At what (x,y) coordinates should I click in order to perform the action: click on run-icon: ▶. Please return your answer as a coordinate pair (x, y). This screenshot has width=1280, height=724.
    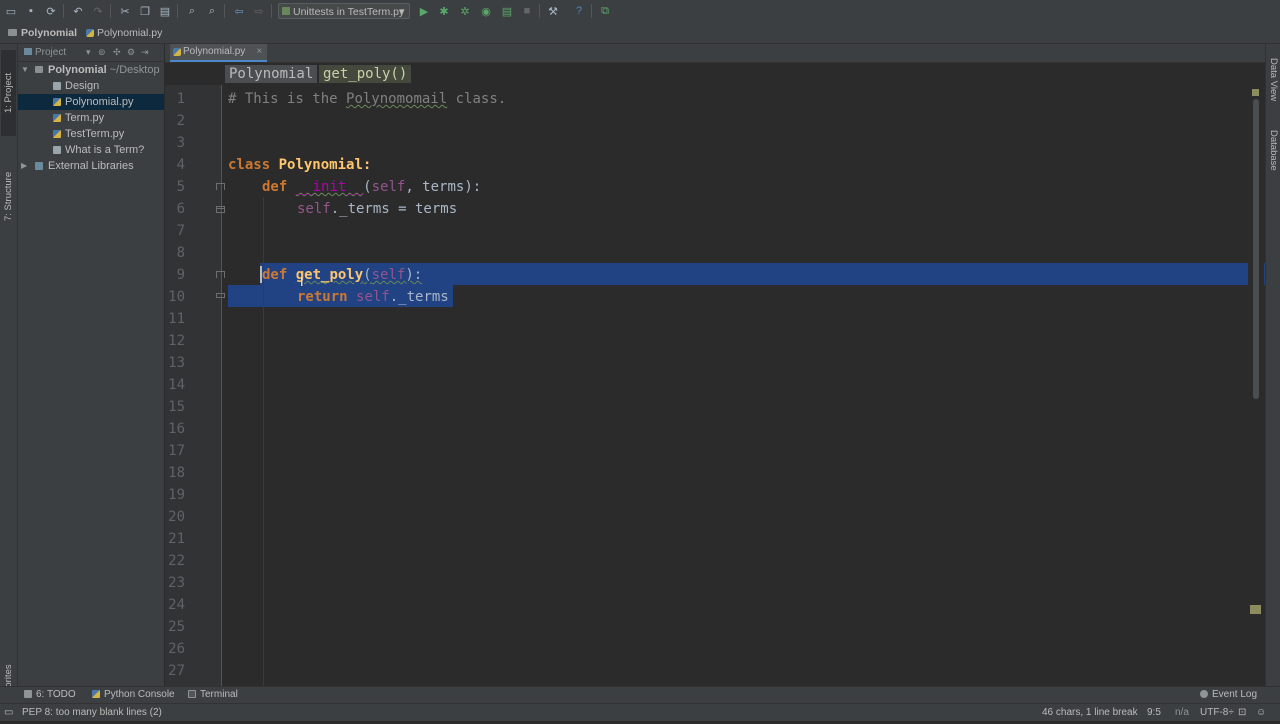
    Looking at the image, I should click on (424, 11).